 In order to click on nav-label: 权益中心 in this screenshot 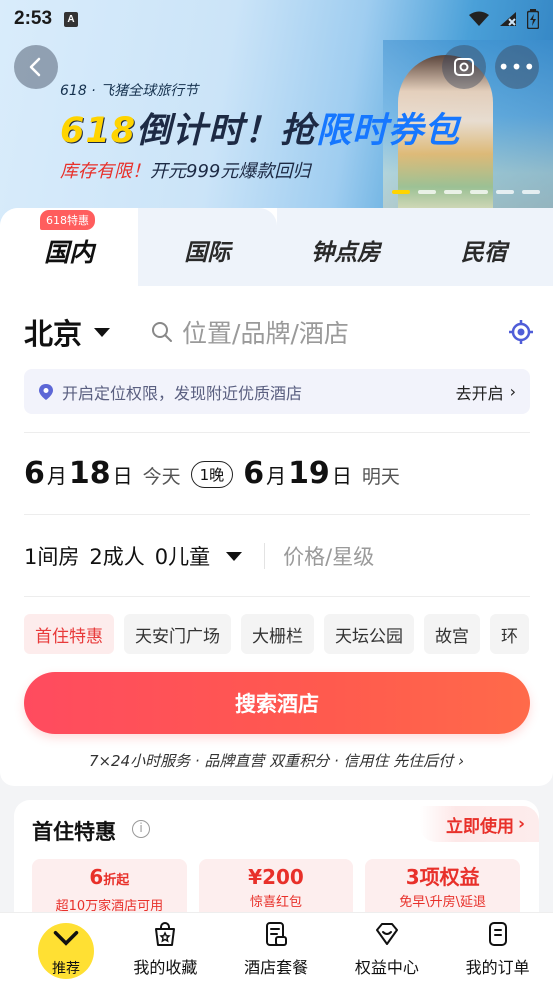, I will do `click(386, 967)`.